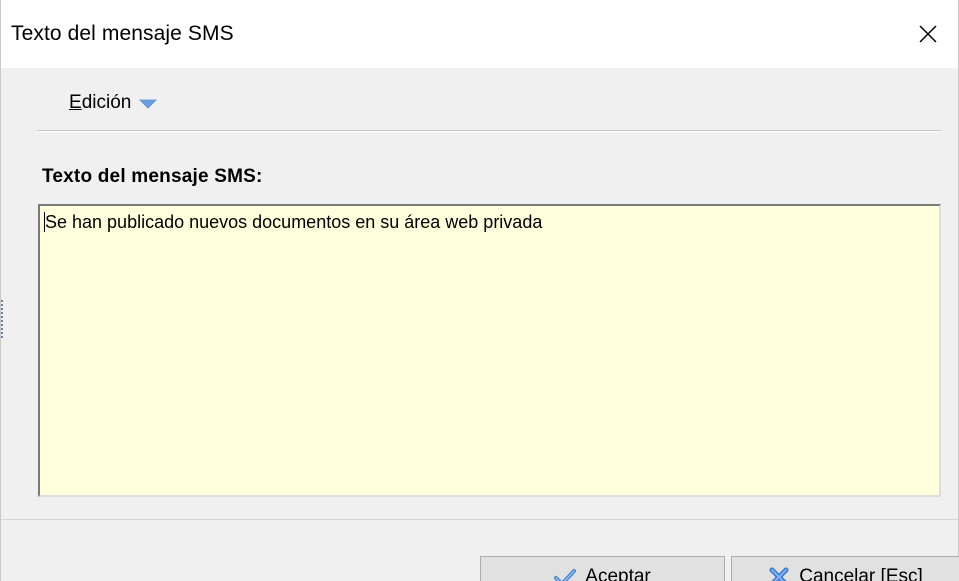 Image resolution: width=959 pixels, height=581 pixels. What do you see at coordinates (148, 104) in the screenshot?
I see `chevron-down-icon` at bounding box center [148, 104].